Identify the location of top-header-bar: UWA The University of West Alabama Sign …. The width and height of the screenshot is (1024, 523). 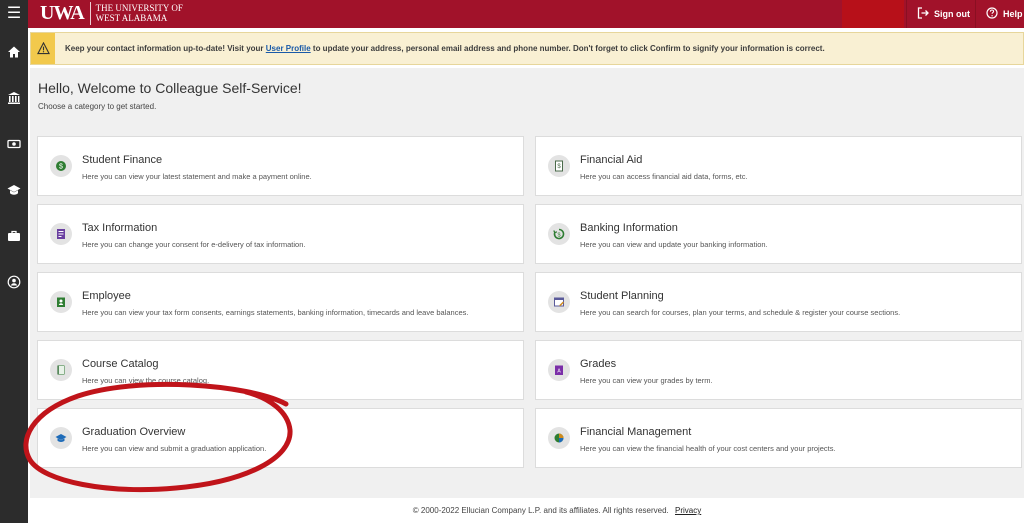
(512, 14).